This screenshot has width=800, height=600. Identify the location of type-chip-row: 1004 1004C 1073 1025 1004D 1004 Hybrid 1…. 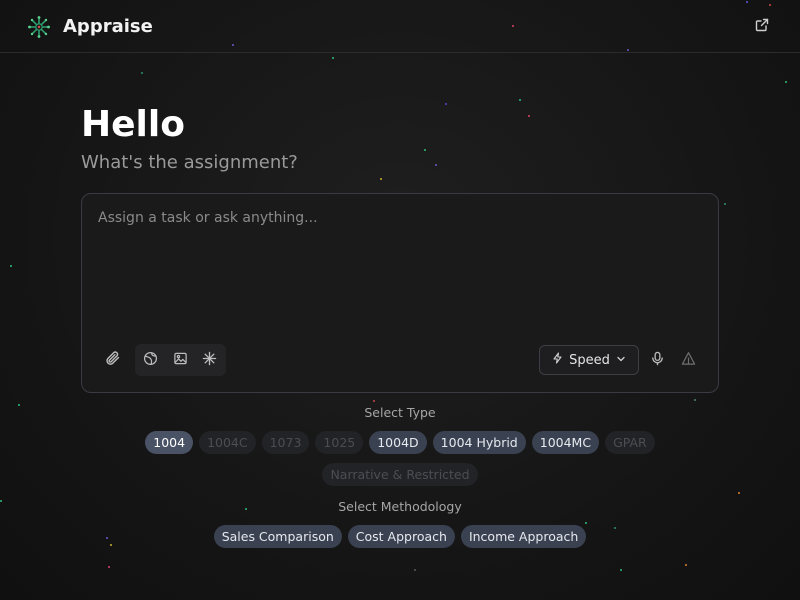
(400, 442).